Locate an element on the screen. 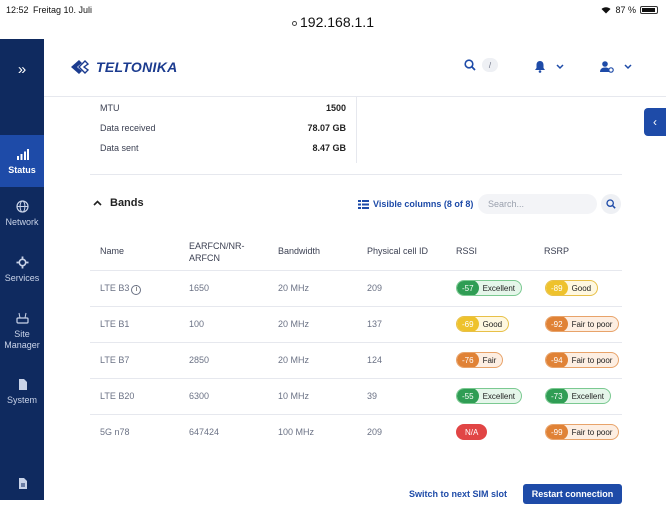 The height and width of the screenshot is (509, 666). band-name: LTE B20 is located at coordinates (117, 396).